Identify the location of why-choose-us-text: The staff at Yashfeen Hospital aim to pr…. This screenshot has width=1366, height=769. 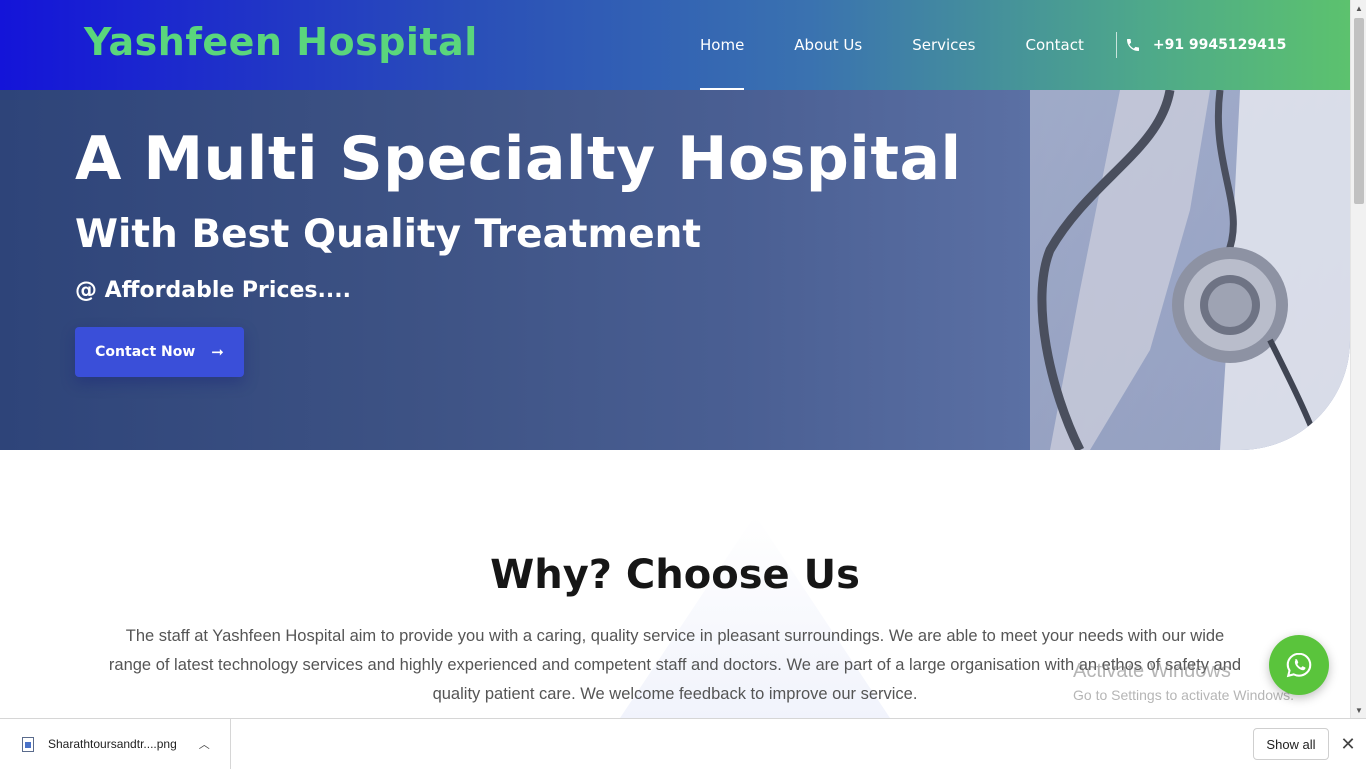
(675, 665).